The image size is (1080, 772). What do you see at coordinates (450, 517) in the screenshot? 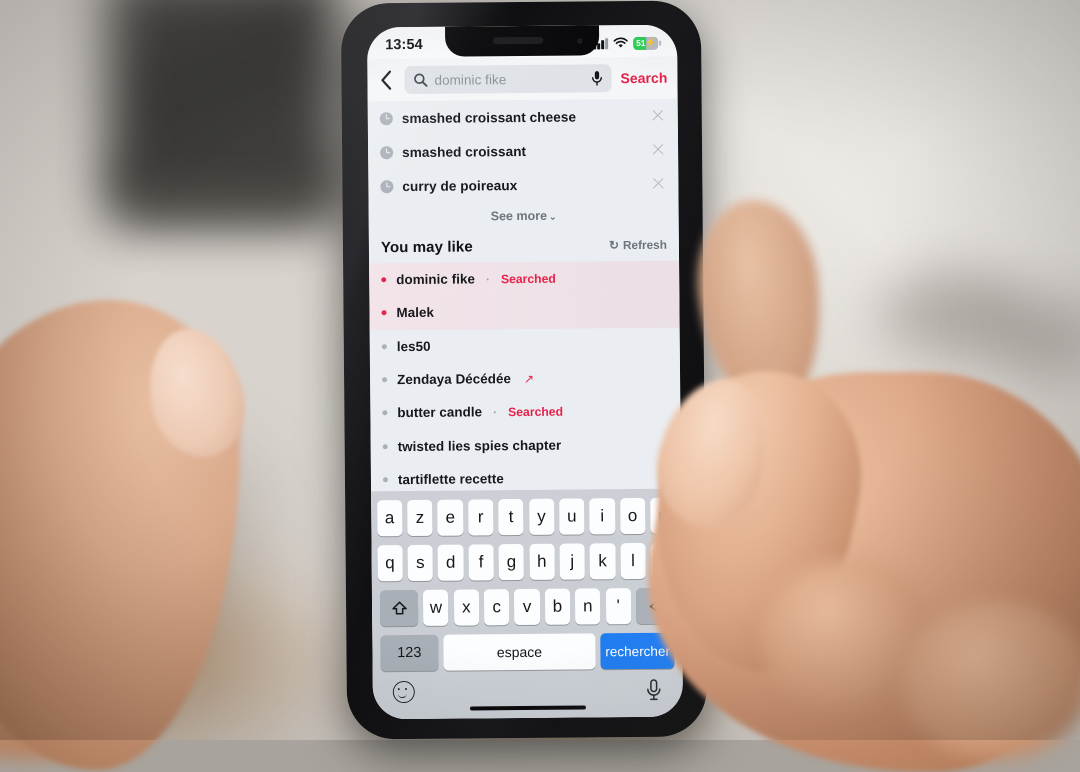
I see `key-e: e` at bounding box center [450, 517].